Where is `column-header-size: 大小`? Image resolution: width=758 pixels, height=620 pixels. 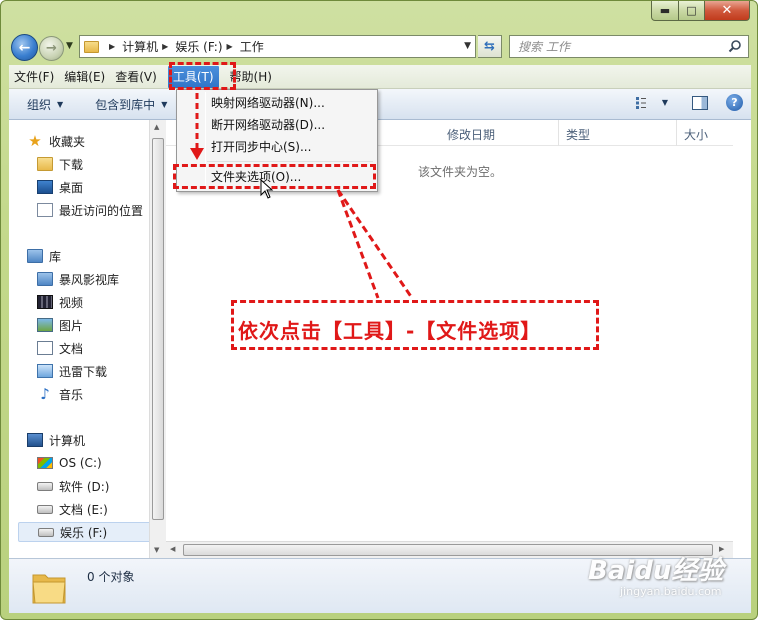
column-header-size: 大小 is located at coordinates (696, 134).